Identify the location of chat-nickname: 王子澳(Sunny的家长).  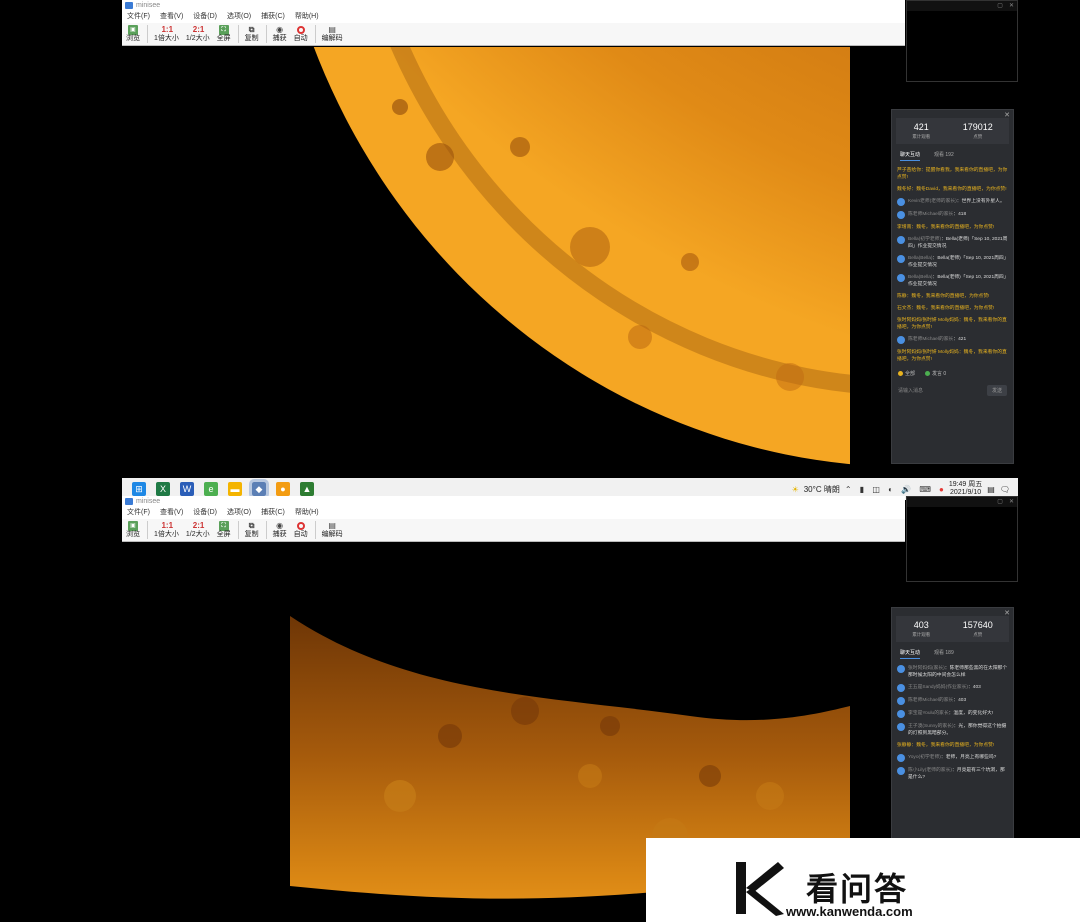
(931, 726).